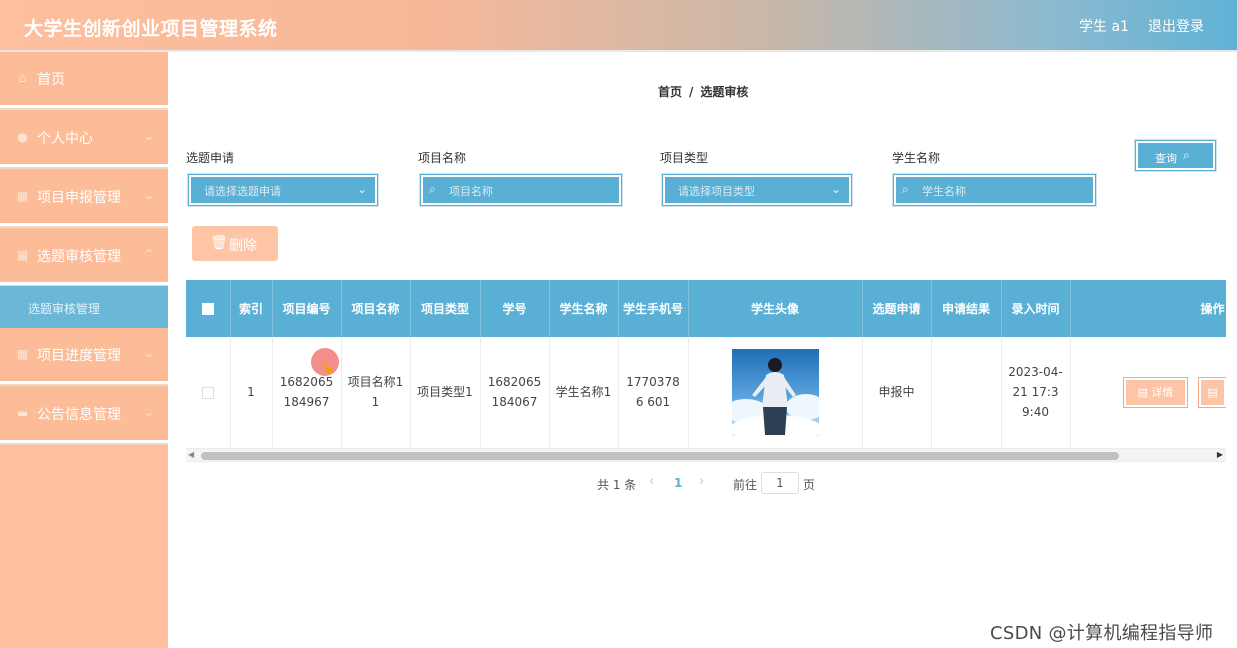 The height and width of the screenshot is (648, 1237). What do you see at coordinates (1148, 308) in the screenshot?
I see `column-header: 操作` at bounding box center [1148, 308].